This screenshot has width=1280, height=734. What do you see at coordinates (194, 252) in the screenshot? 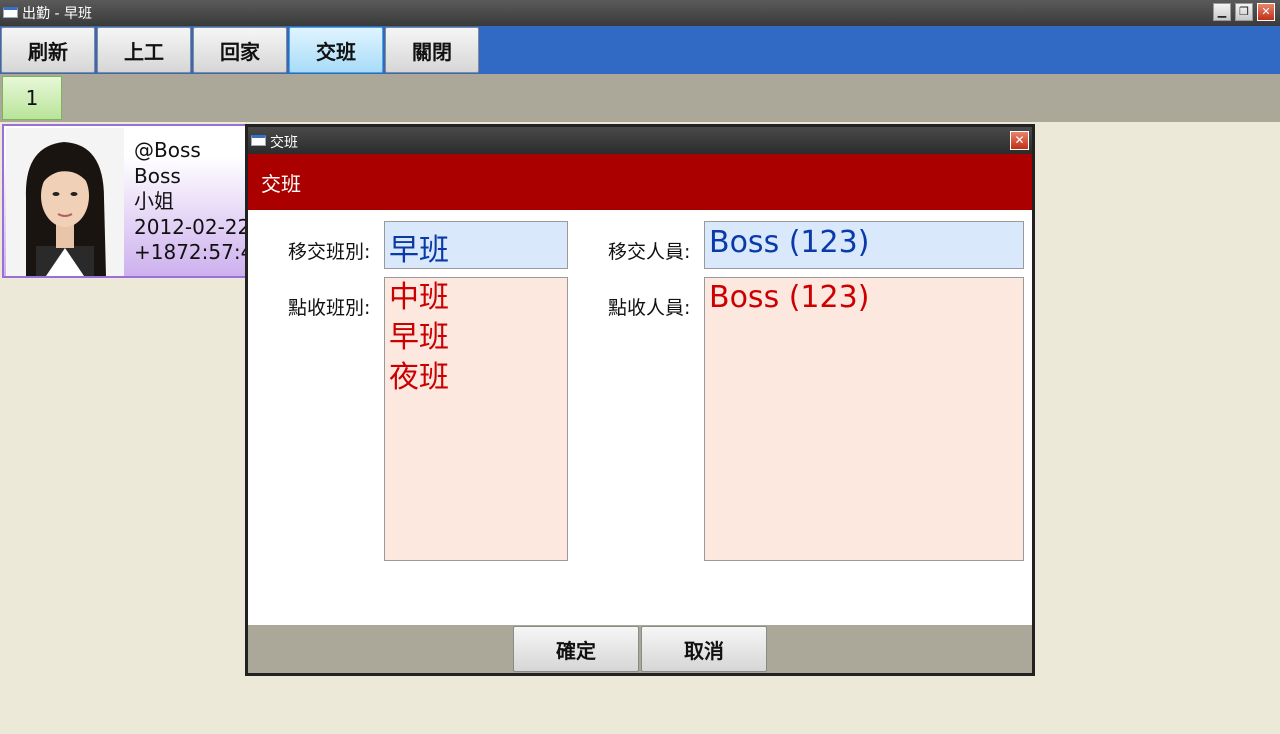
I see `employee-elapsed: +1872:57:4` at bounding box center [194, 252].